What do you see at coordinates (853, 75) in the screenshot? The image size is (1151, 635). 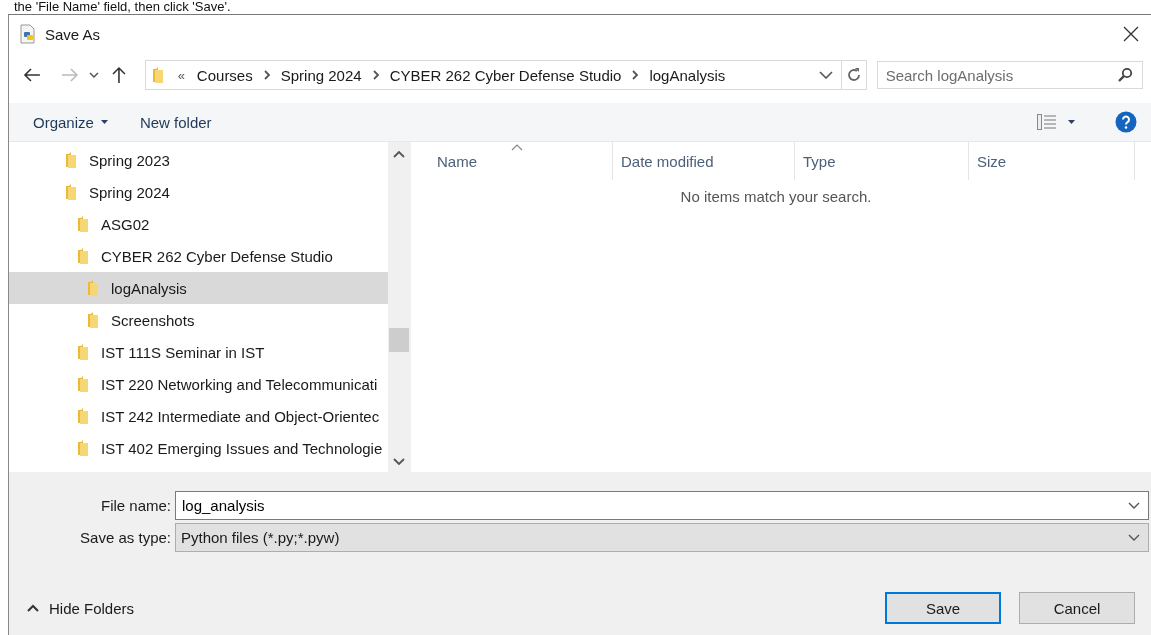 I see `refresh-icon` at bounding box center [853, 75].